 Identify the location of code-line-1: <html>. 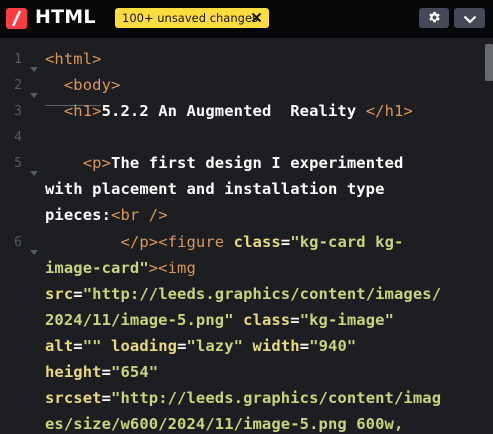
(73, 59).